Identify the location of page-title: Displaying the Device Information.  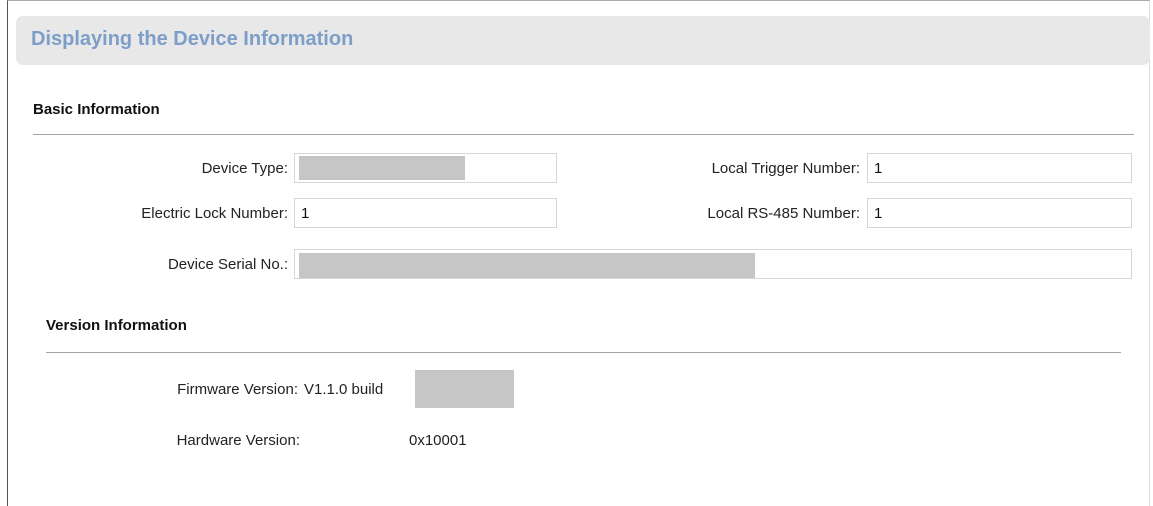
(192, 39).